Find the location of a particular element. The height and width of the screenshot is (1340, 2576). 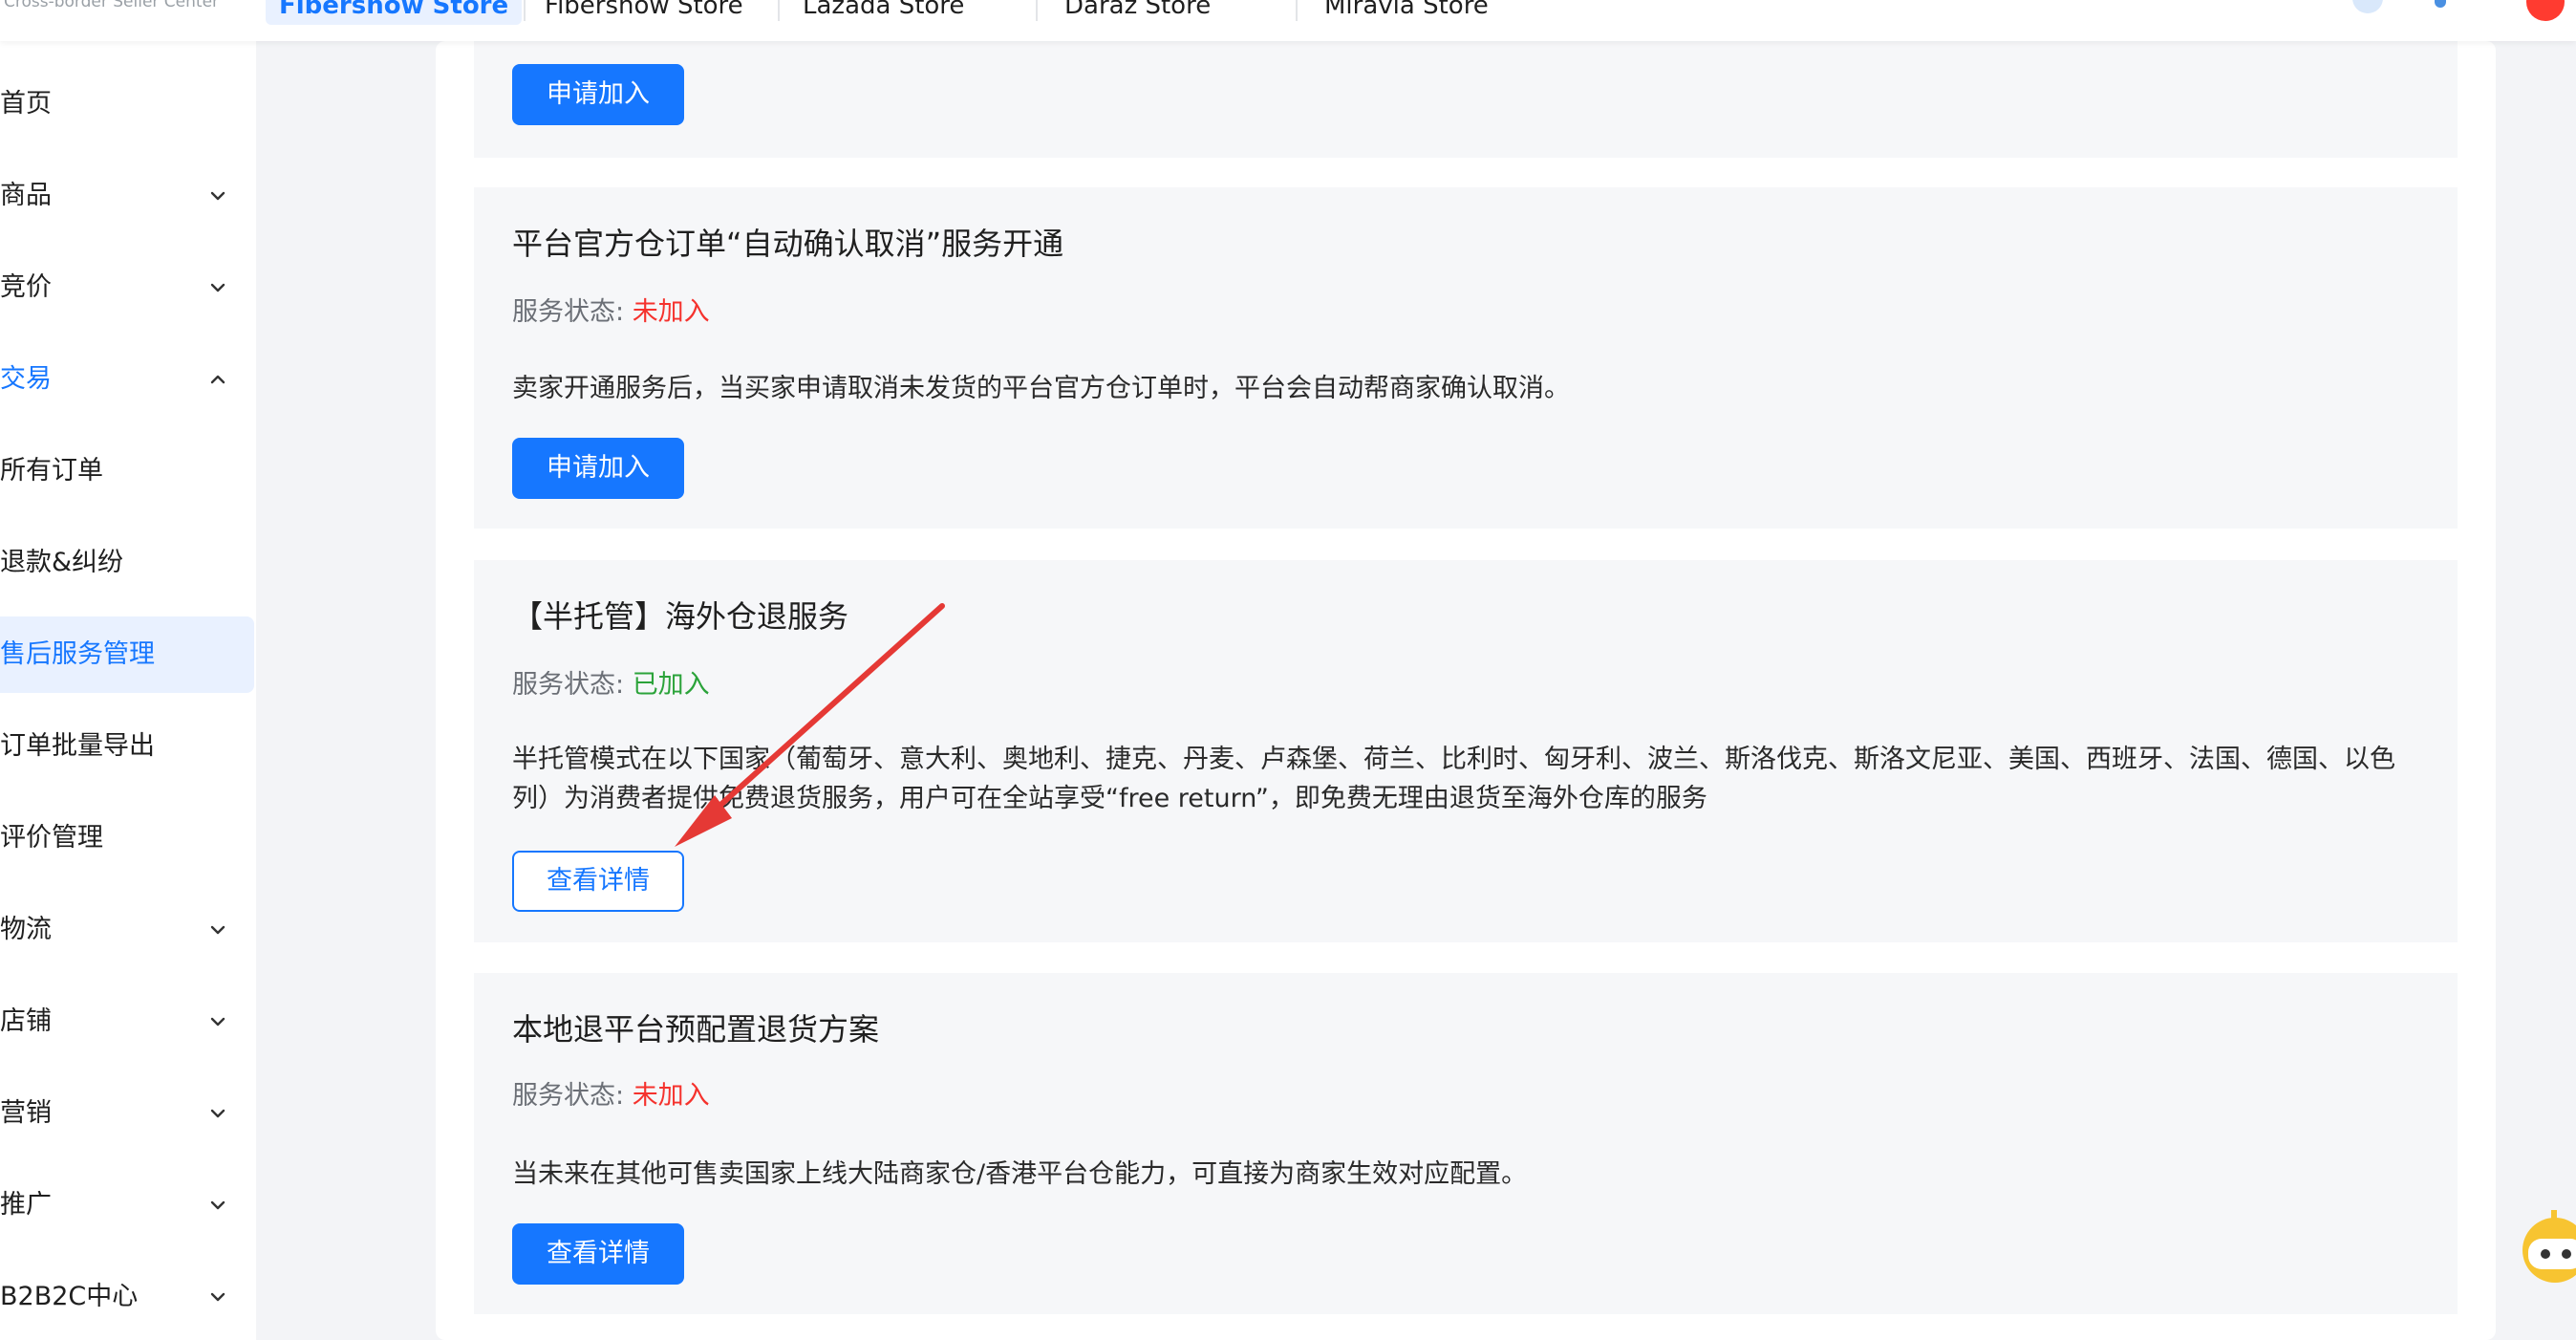

sidebar-item-bulk-order-export: 订单批量导出 is located at coordinates (127, 746).